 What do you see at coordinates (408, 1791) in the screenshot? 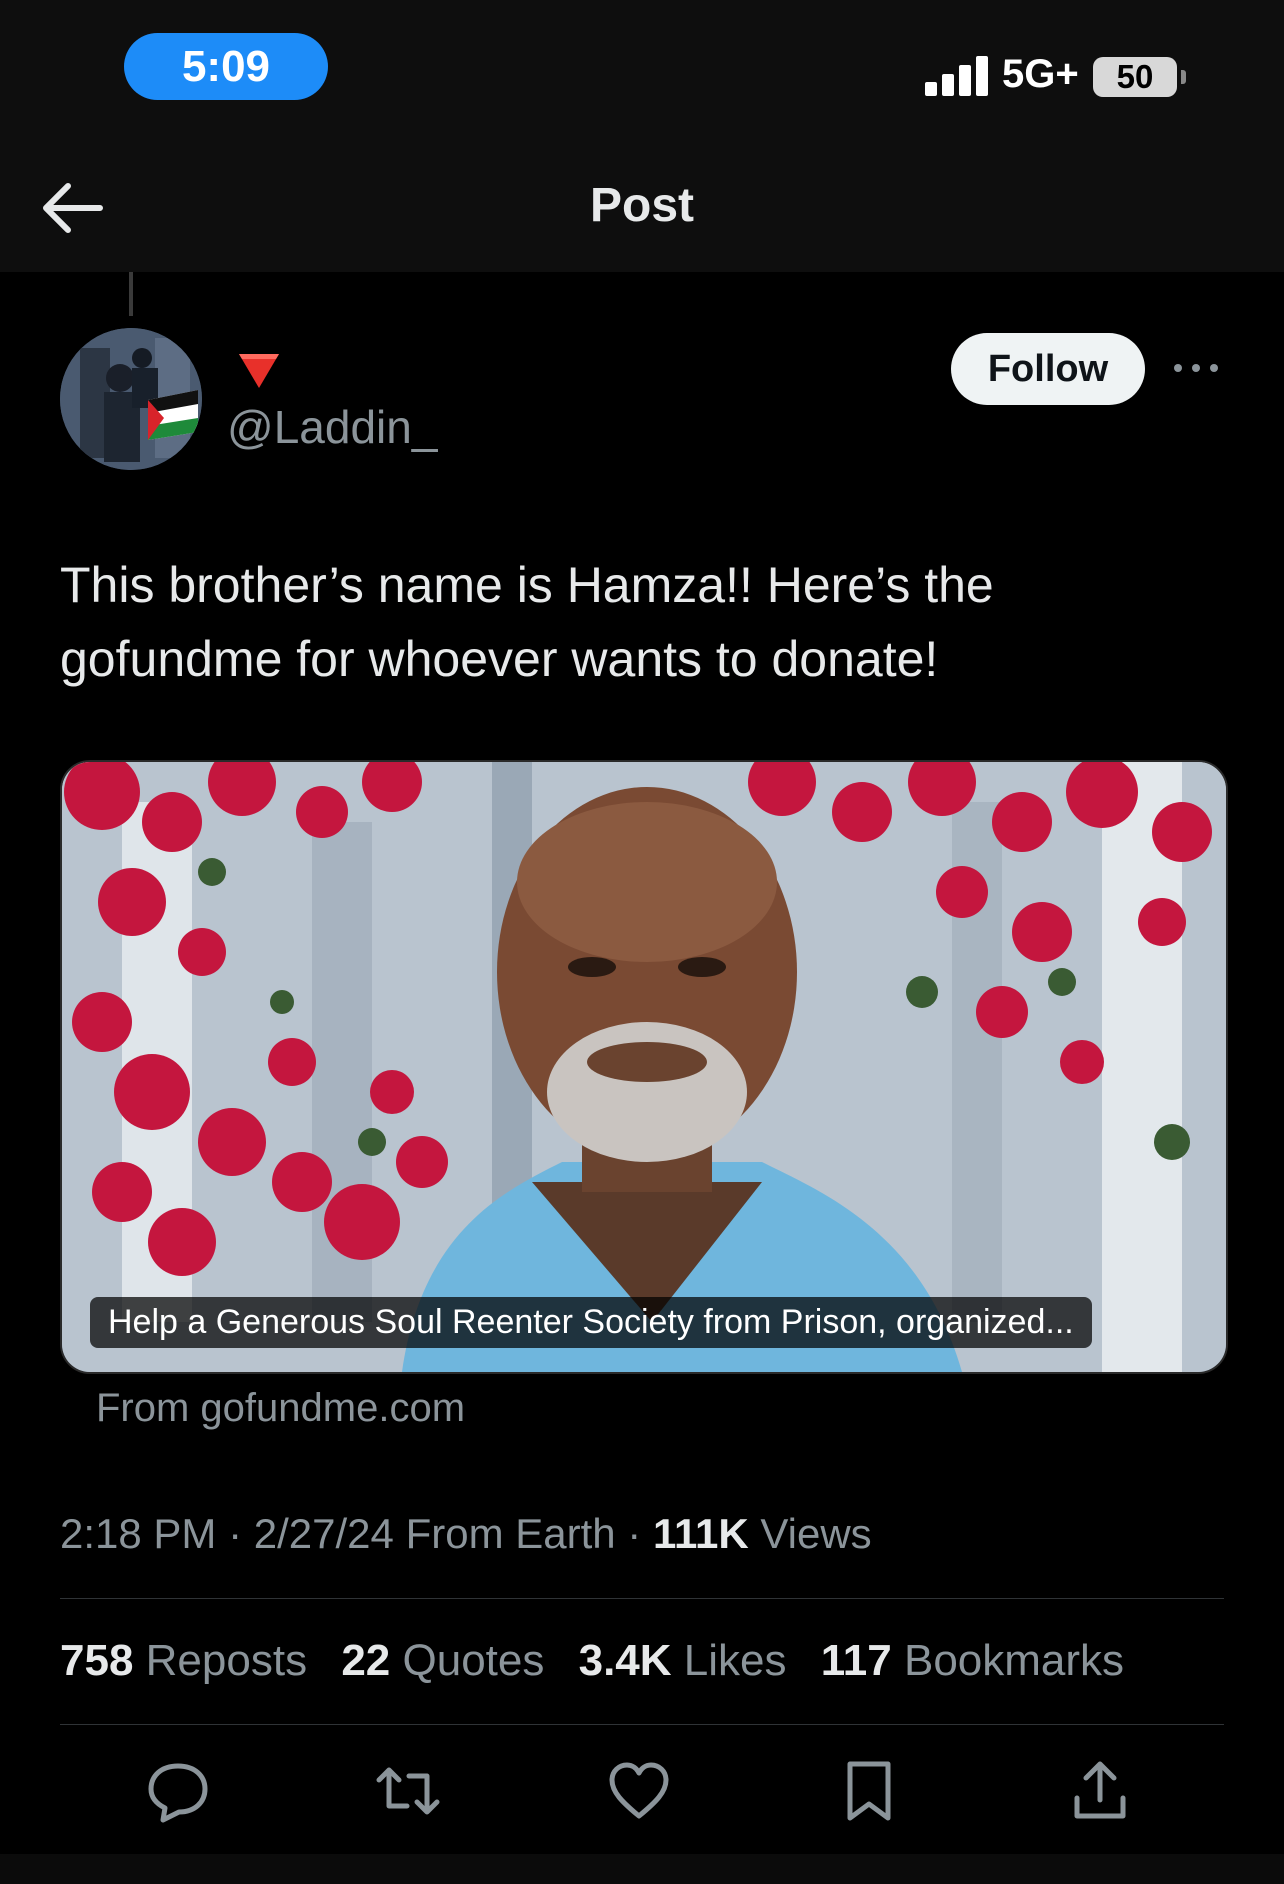
I see `repost-icon` at bounding box center [408, 1791].